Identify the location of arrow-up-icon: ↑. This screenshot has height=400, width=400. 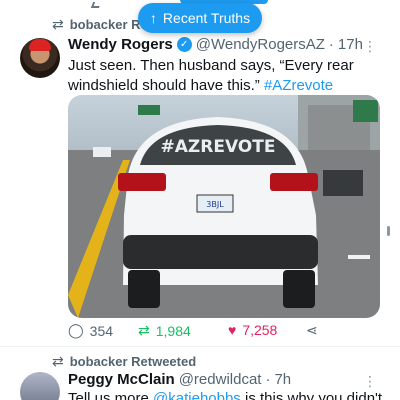
(153, 18).